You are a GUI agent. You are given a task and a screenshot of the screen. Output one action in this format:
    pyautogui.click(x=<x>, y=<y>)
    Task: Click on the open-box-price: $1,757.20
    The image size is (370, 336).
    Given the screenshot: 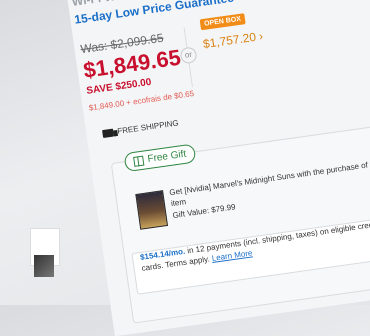 What is the action you would take?
    pyautogui.click(x=229, y=40)
    